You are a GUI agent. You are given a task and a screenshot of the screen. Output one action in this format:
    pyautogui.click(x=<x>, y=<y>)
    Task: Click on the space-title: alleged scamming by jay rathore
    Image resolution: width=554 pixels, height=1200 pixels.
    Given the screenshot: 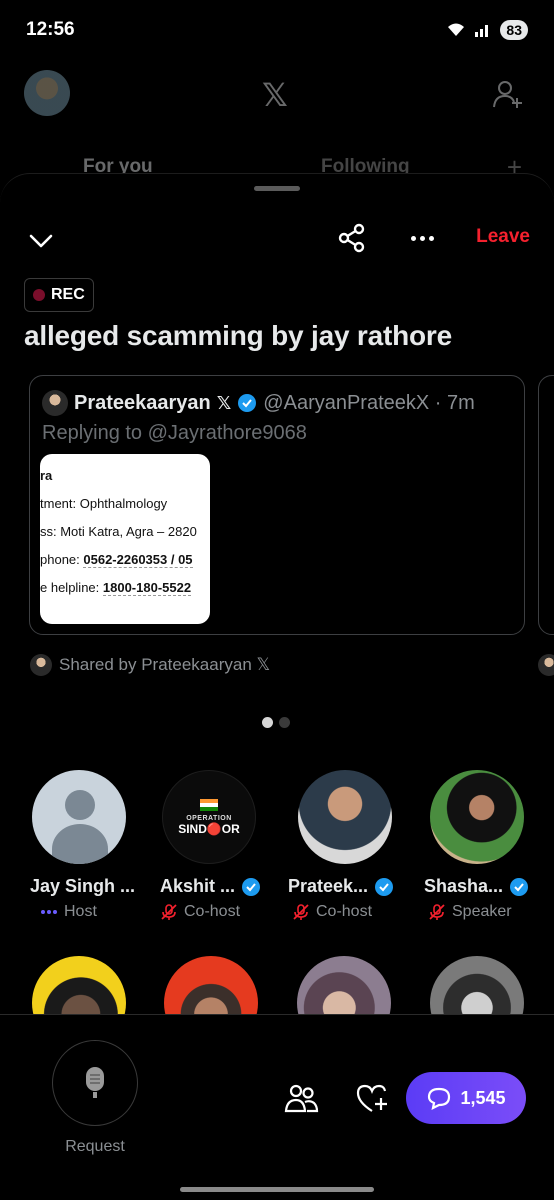 What is the action you would take?
    pyautogui.click(x=238, y=335)
    